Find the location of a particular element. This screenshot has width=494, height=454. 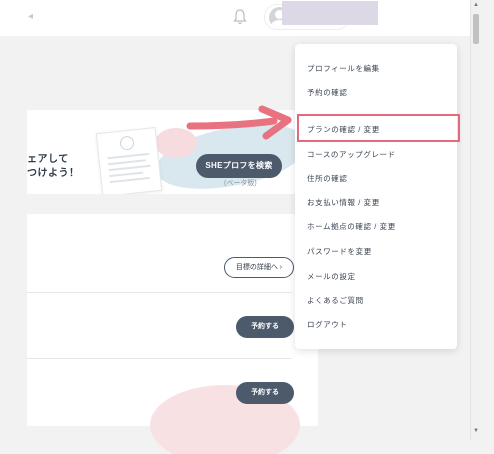

menu-item-home-base: ホーム拠点の確認 / 変更 is located at coordinates (351, 226).